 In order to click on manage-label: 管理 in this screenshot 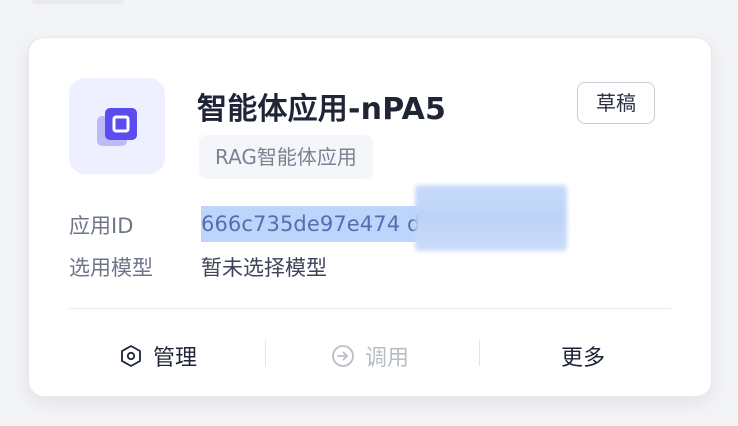, I will do `click(175, 358)`.